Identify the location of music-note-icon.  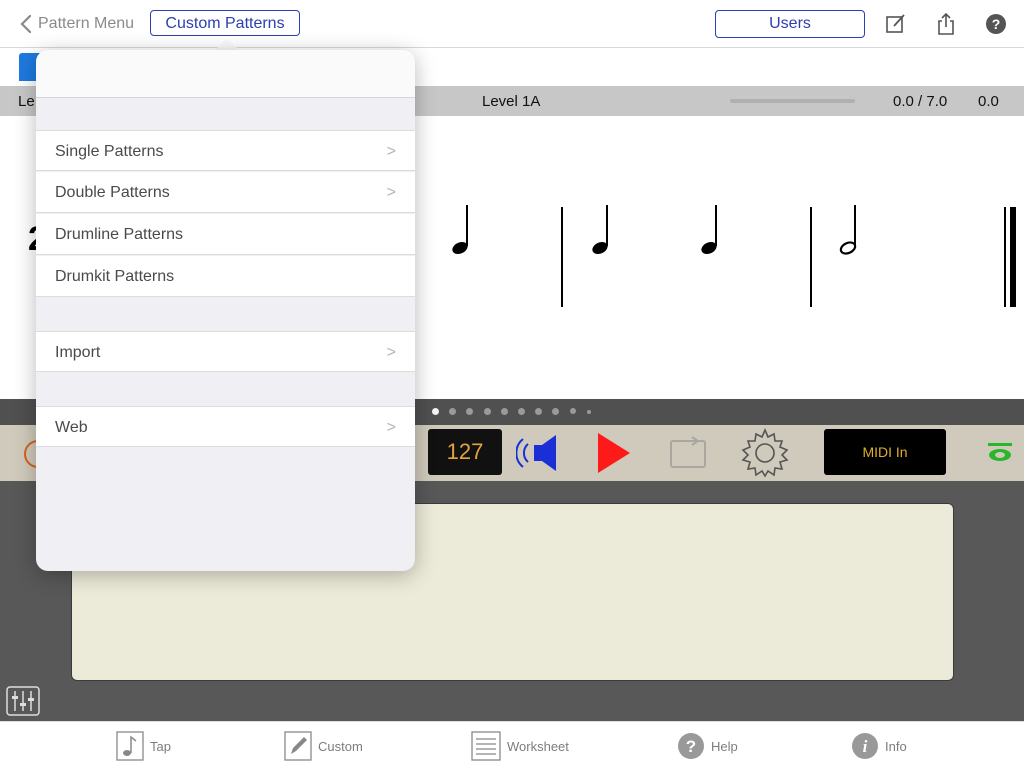
(130, 746).